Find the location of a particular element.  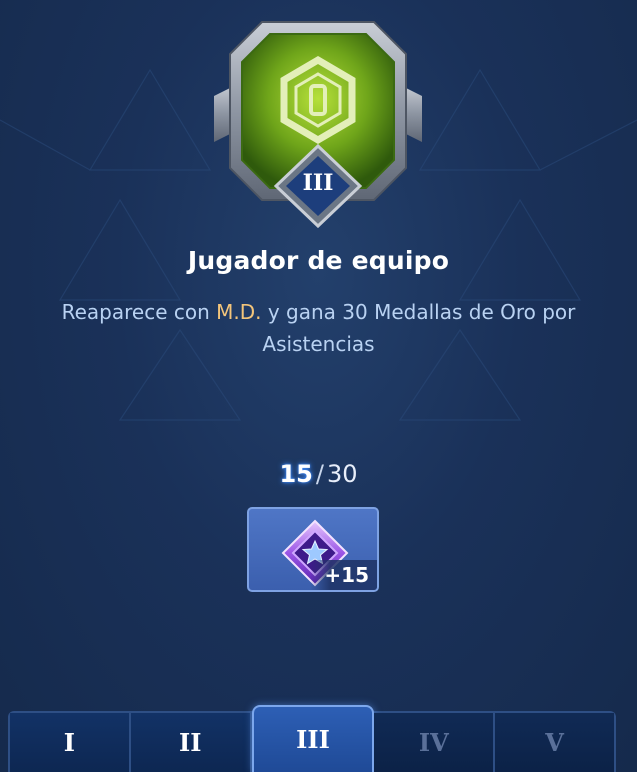

hexagon-emblem-icon is located at coordinates (318, 125).